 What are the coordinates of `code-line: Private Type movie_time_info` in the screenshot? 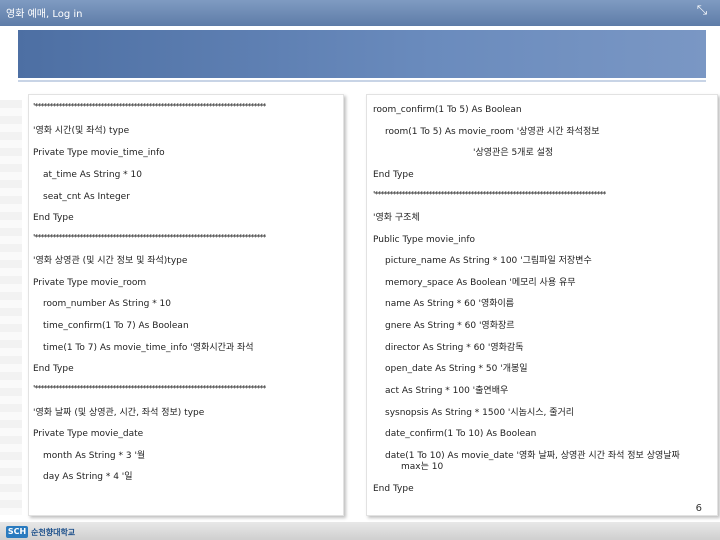 It's located at (99, 153).